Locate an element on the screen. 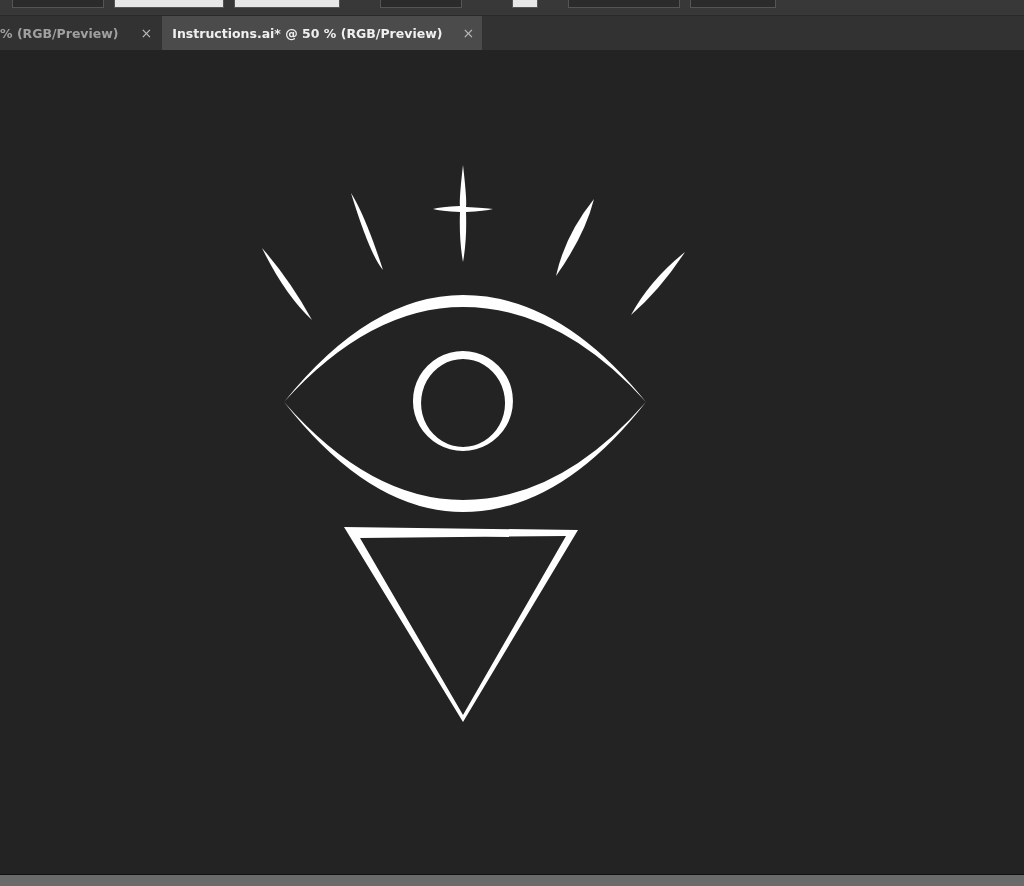 The height and width of the screenshot is (886, 1024). document-tab: % (RGB/Preview) × is located at coordinates (81, 33).